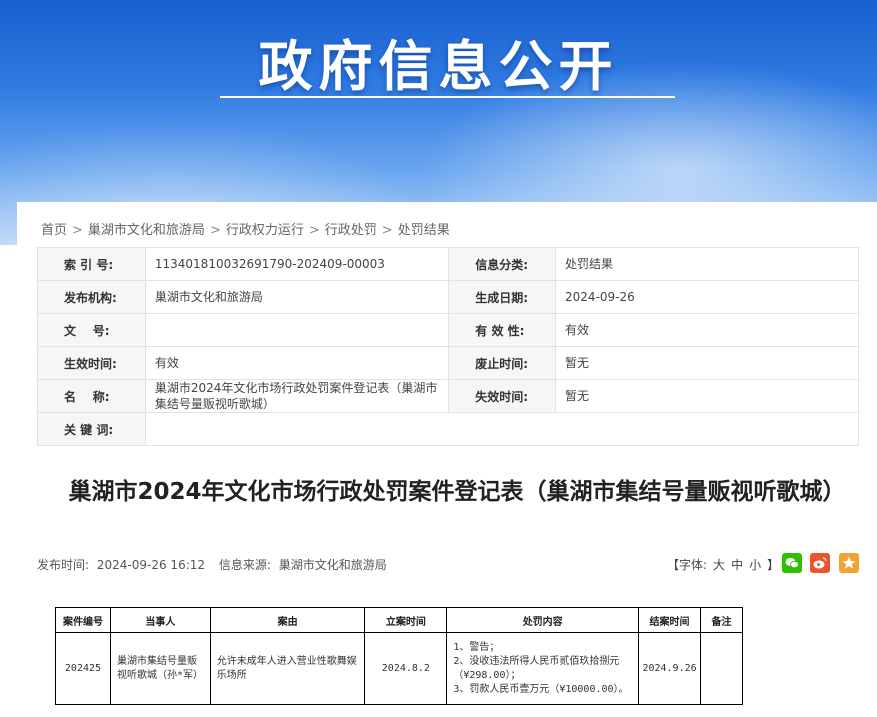 The image size is (877, 717). Describe the element at coordinates (670, 668) in the screenshot. I see `closed-cell: 2024.9.26` at that location.